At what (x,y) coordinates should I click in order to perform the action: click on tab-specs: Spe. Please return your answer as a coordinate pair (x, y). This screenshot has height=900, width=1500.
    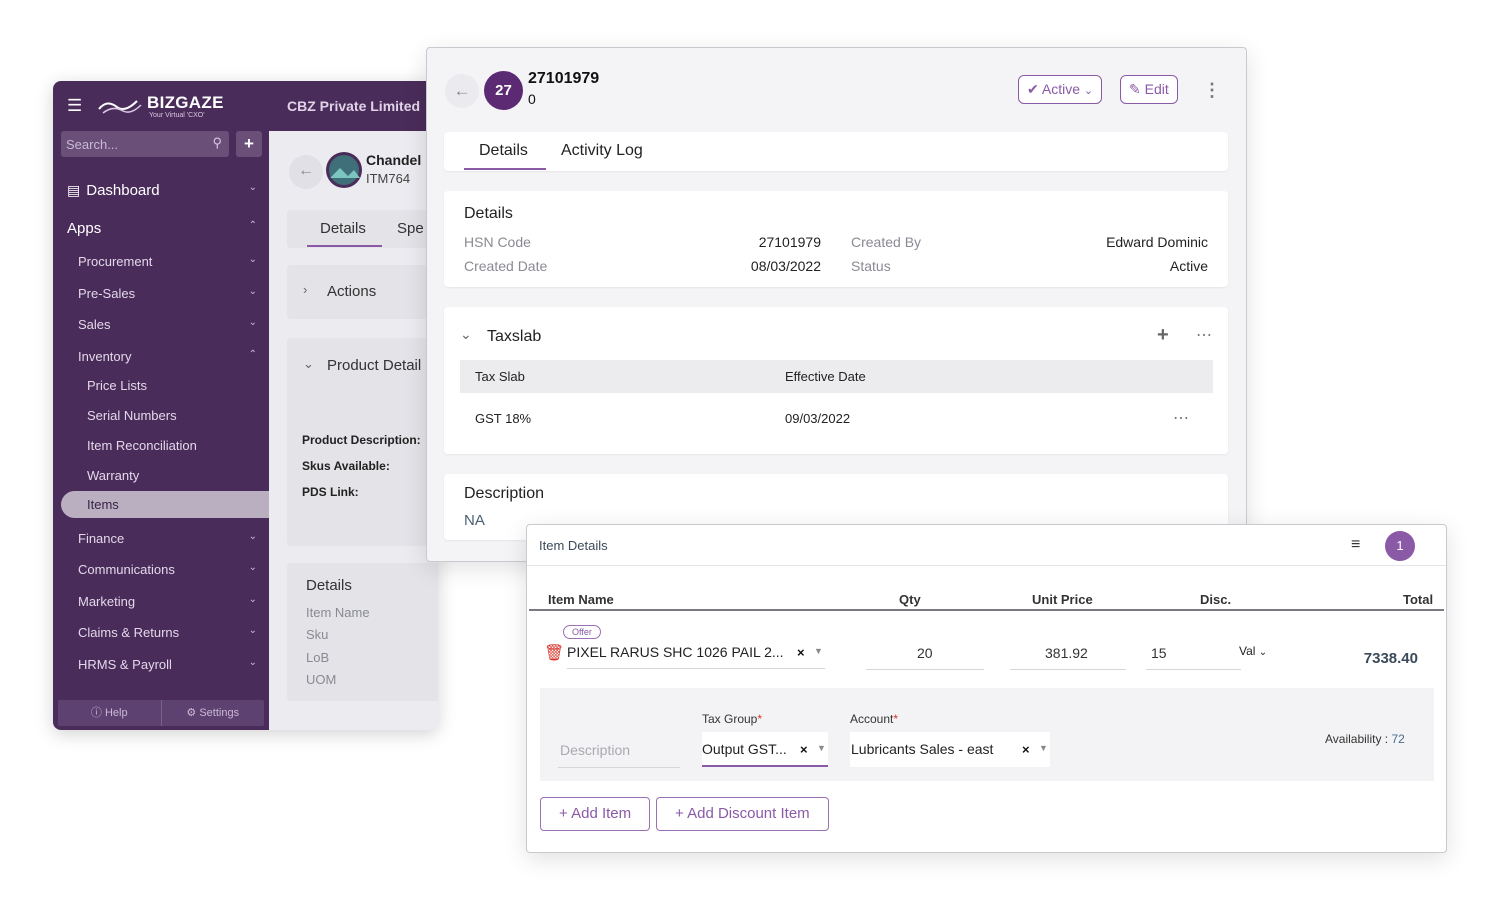
    Looking at the image, I should click on (410, 228).